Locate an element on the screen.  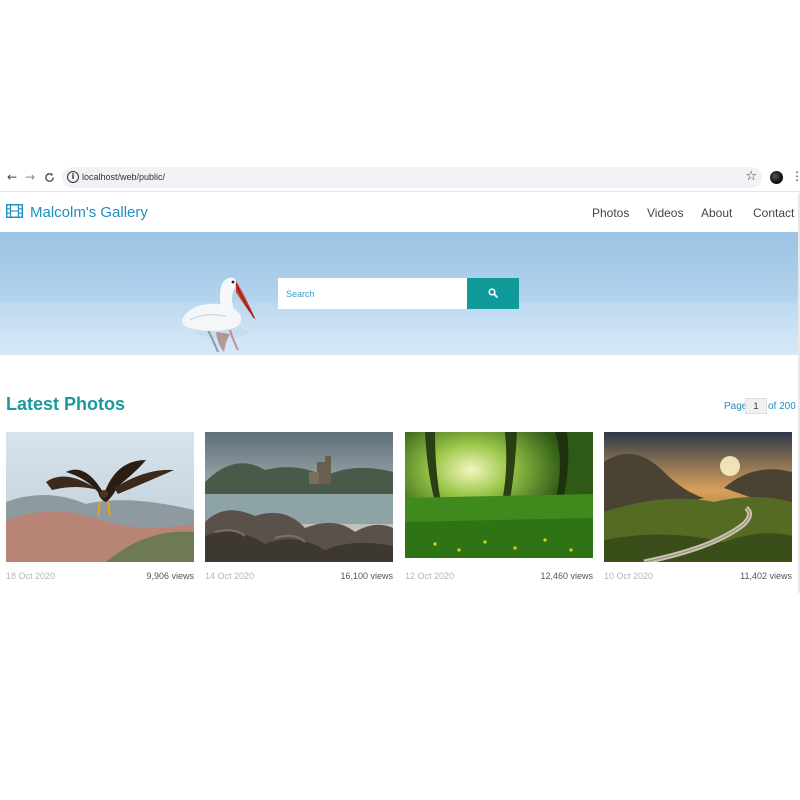
url-text: localhost/web/public/ is located at coordinates (123, 177).